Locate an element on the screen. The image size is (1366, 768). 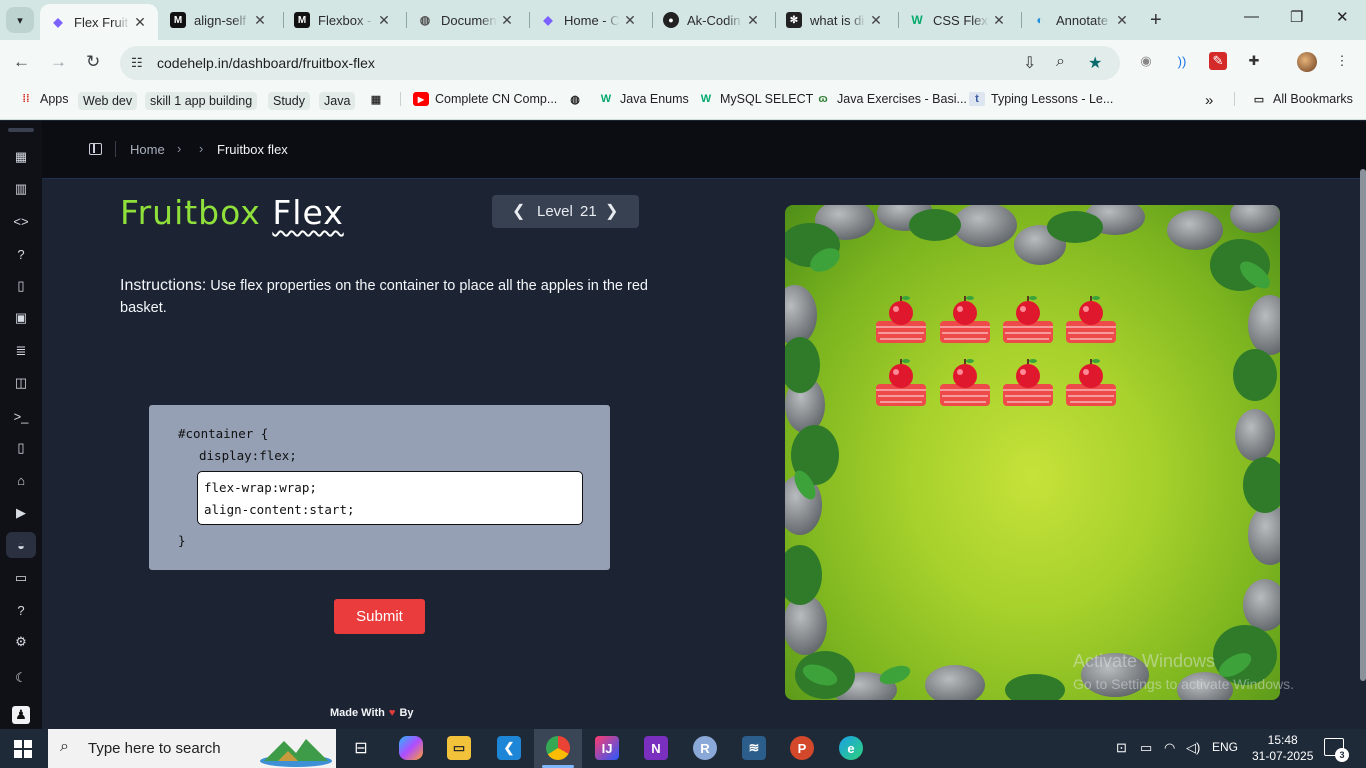
tab-align-self: M align-self ✕ is located at coordinates (219, 20).